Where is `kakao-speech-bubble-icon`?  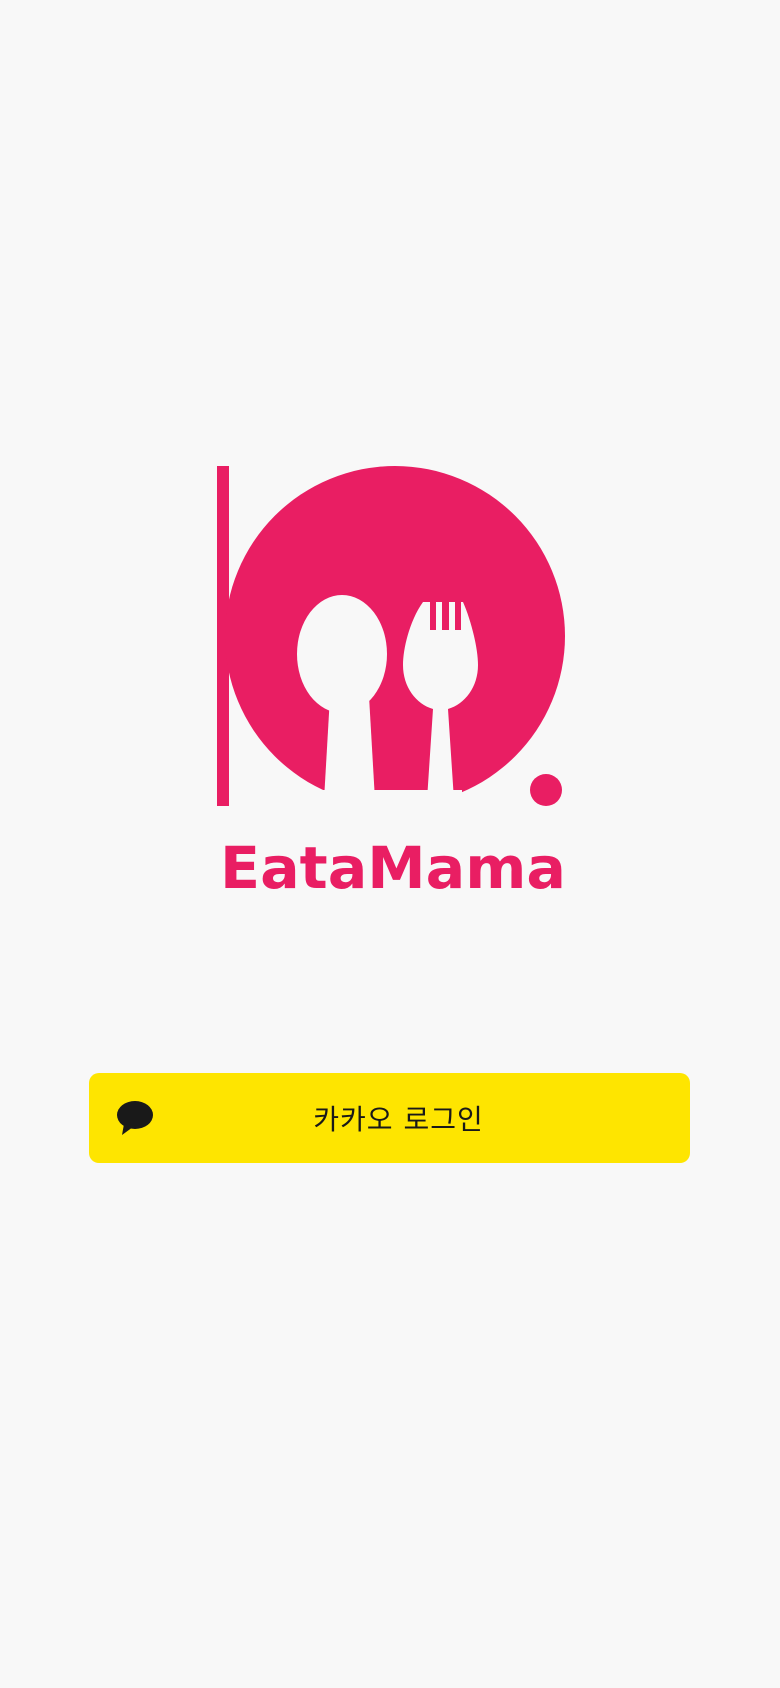
kakao-speech-bubble-icon is located at coordinates (135, 1118).